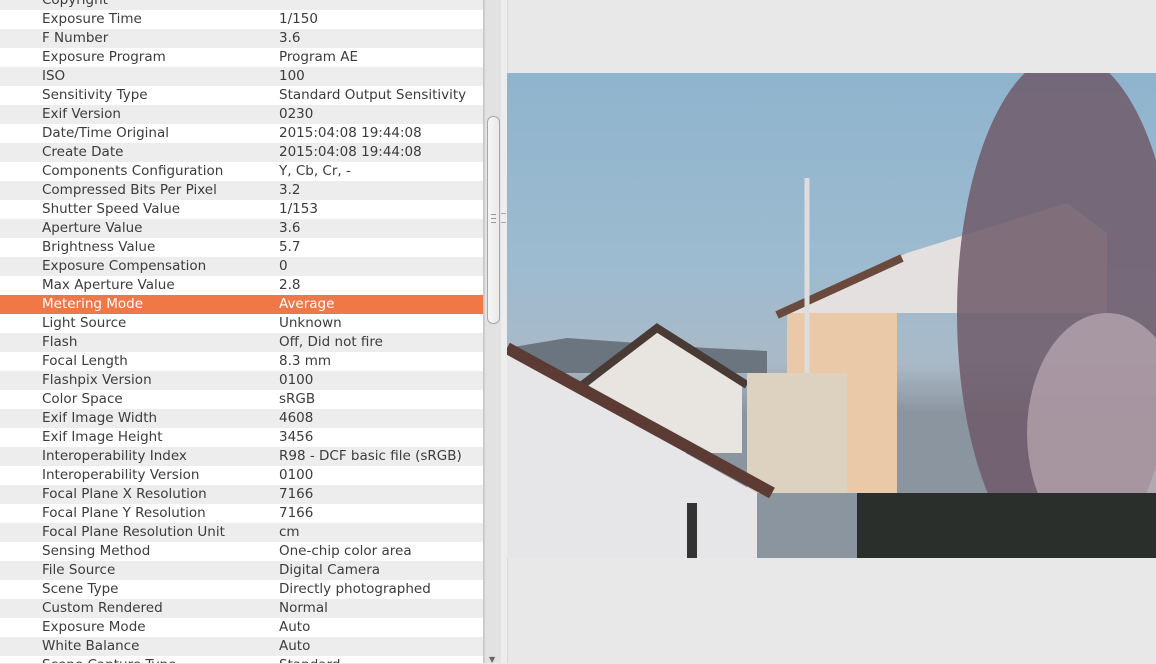 This screenshot has height=664, width=1156. Describe the element at coordinates (345, 551) in the screenshot. I see `exif-value: One-chip color area` at that location.